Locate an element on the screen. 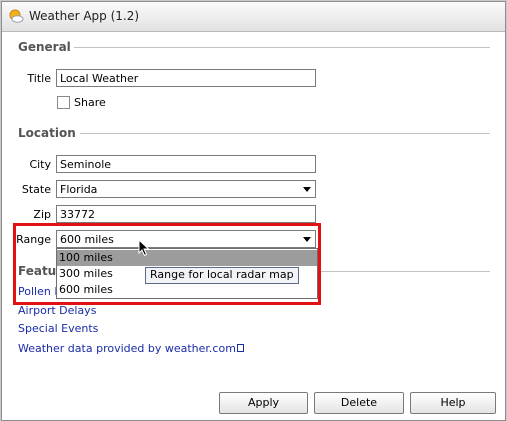 The image size is (507, 421). link-special-events: Special Events is located at coordinates (58, 328).